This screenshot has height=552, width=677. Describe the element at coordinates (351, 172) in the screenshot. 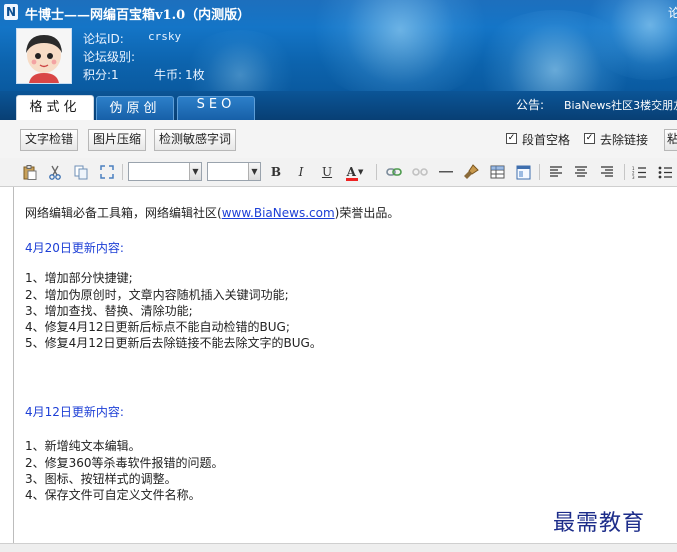

I see `font-color-glyph: A` at that location.